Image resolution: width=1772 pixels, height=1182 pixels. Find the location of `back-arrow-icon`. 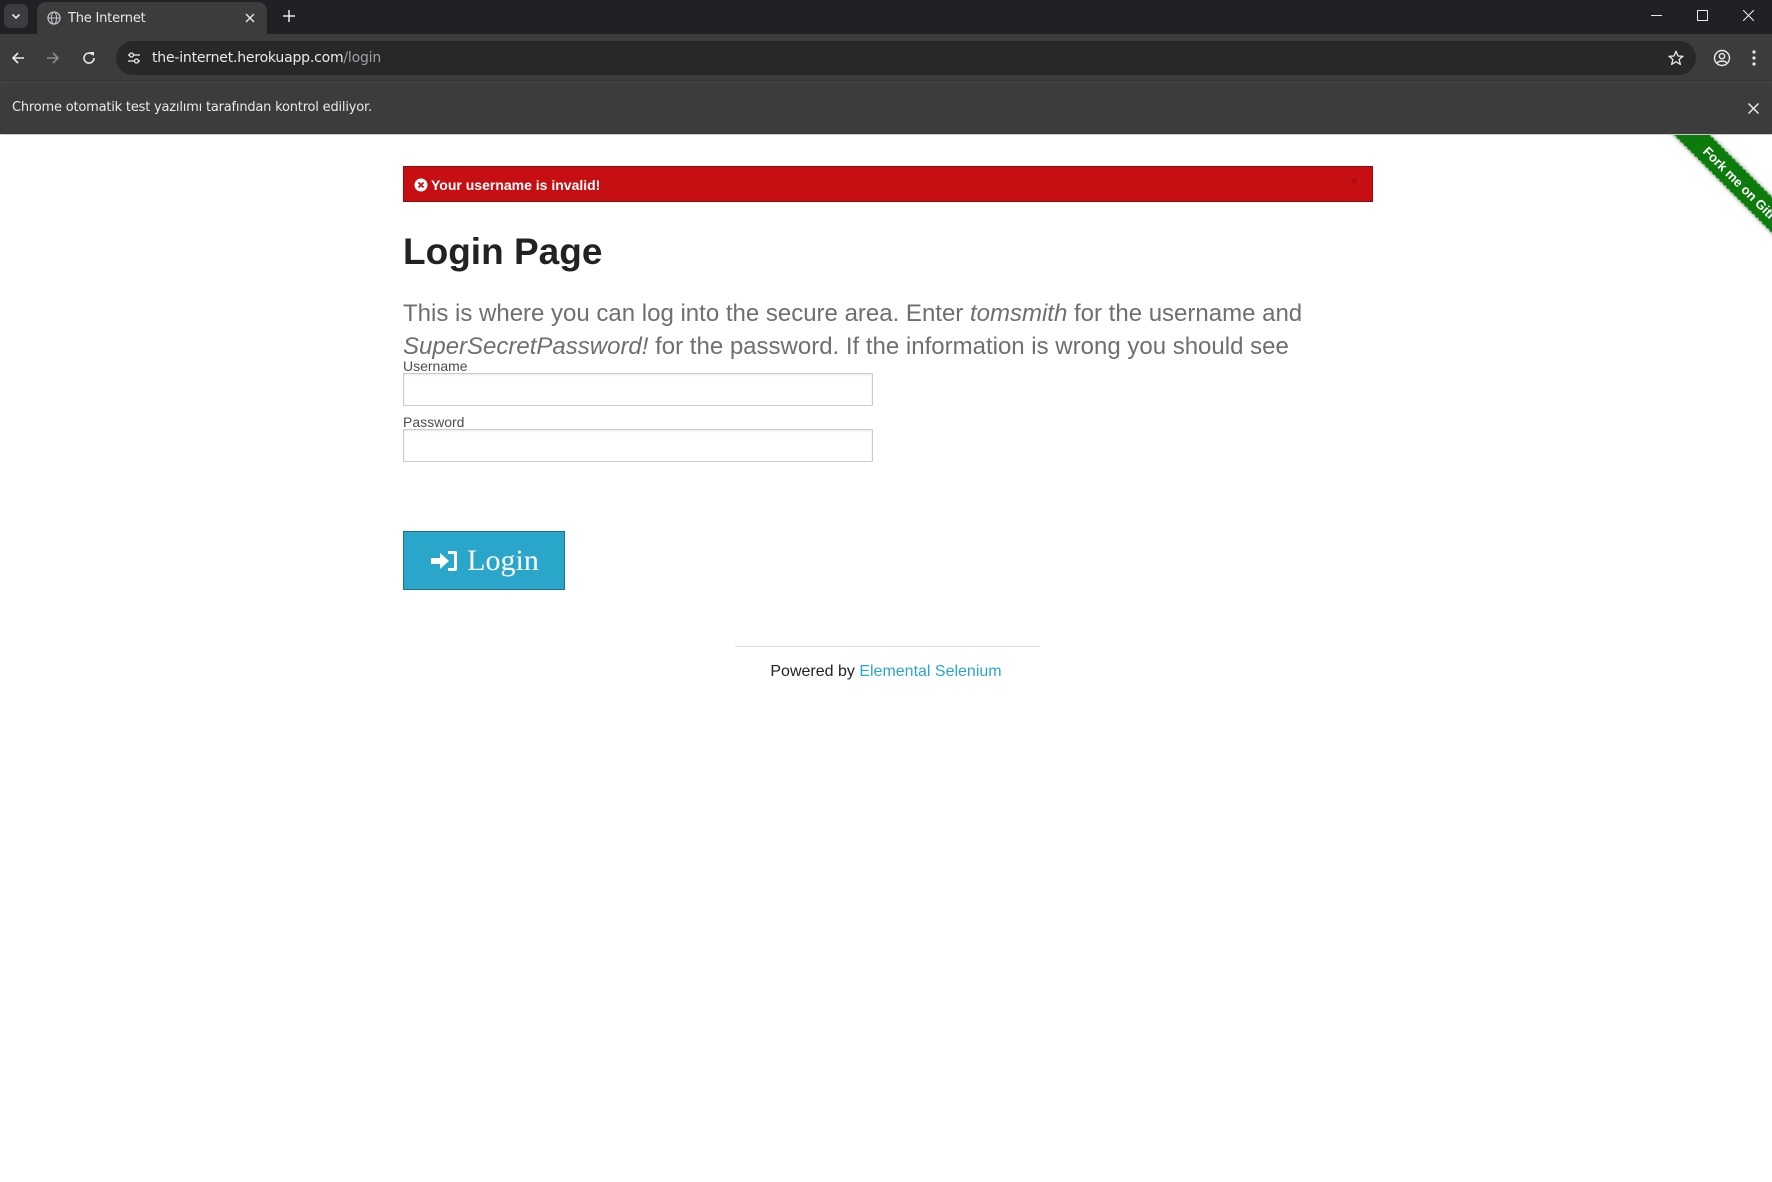

back-arrow-icon is located at coordinates (17, 58).